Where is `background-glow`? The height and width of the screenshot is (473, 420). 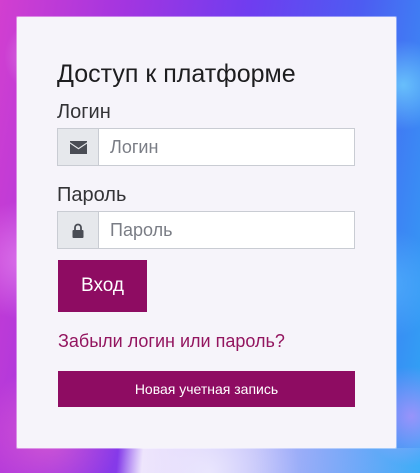
background-glow is located at coordinates (210, 460).